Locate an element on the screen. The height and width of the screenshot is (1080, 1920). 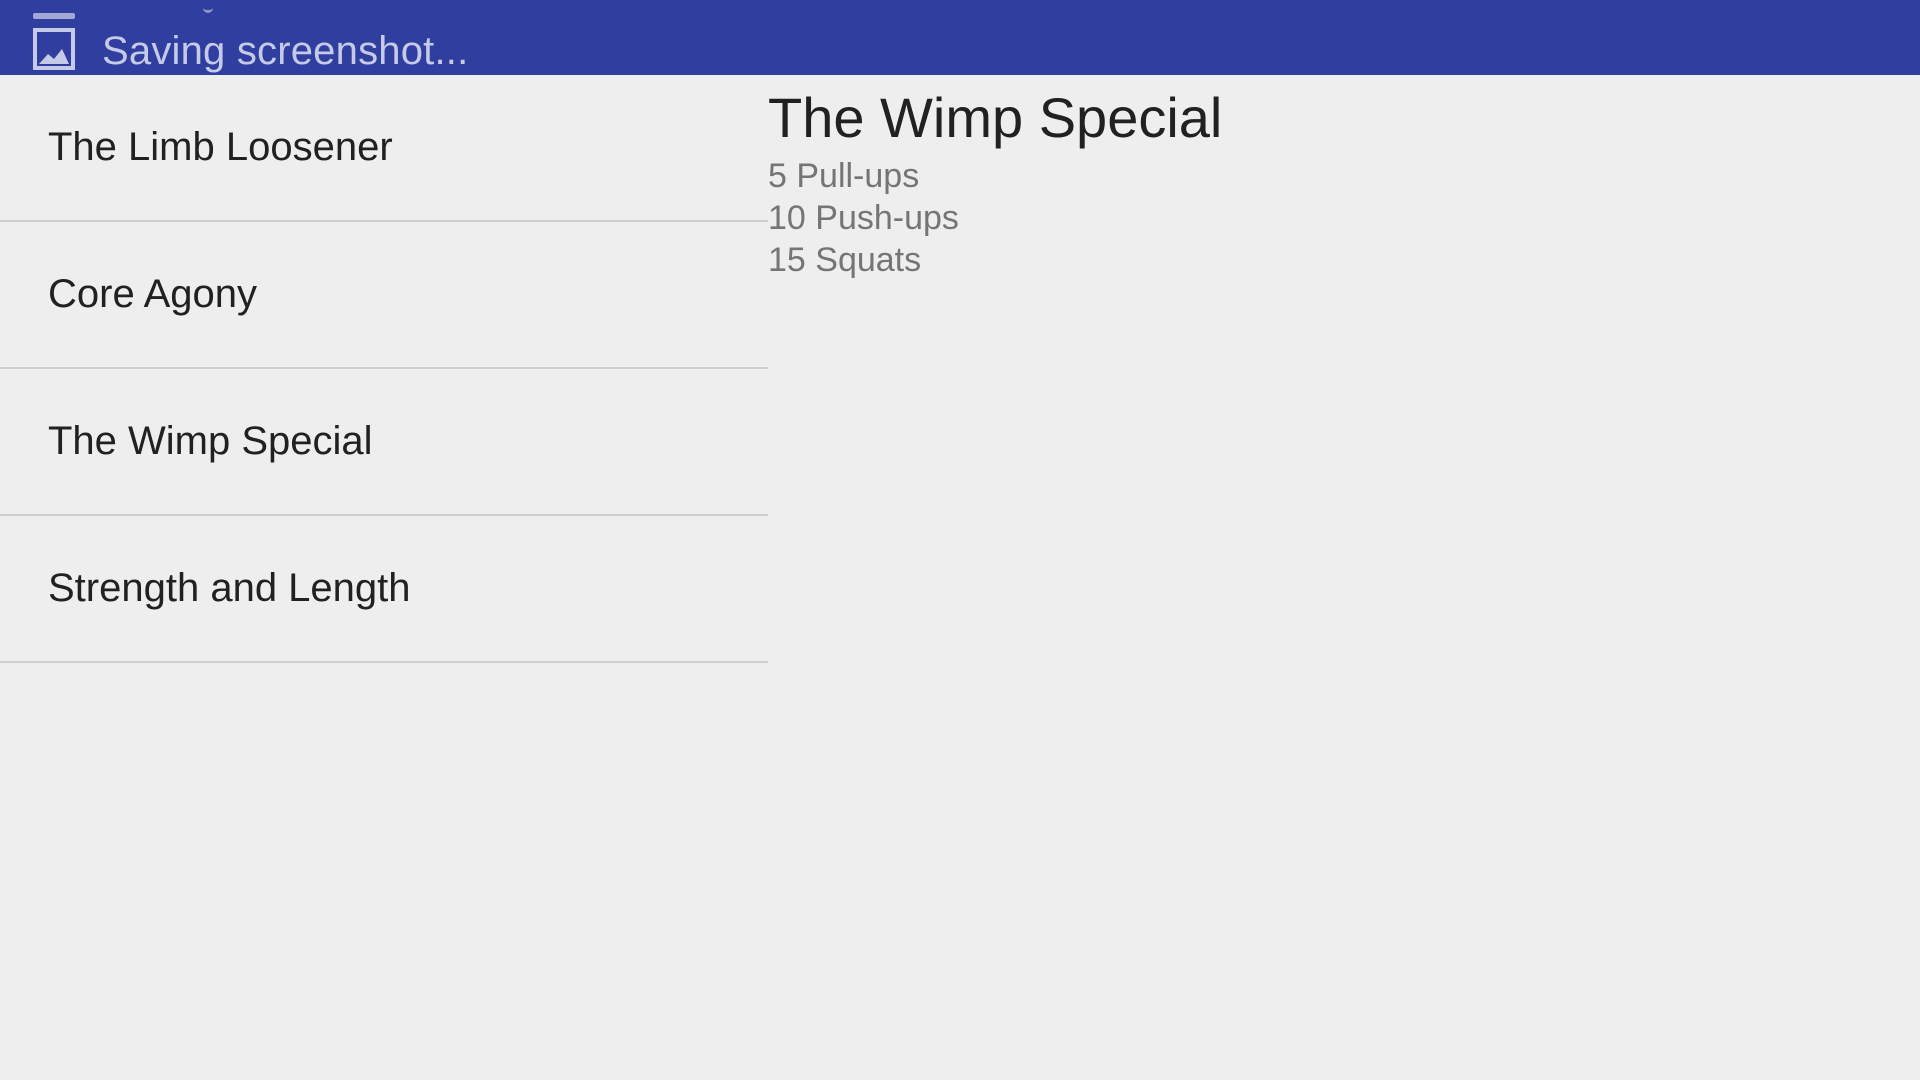
workout-list-item: Strength and Length is located at coordinates (384, 589).